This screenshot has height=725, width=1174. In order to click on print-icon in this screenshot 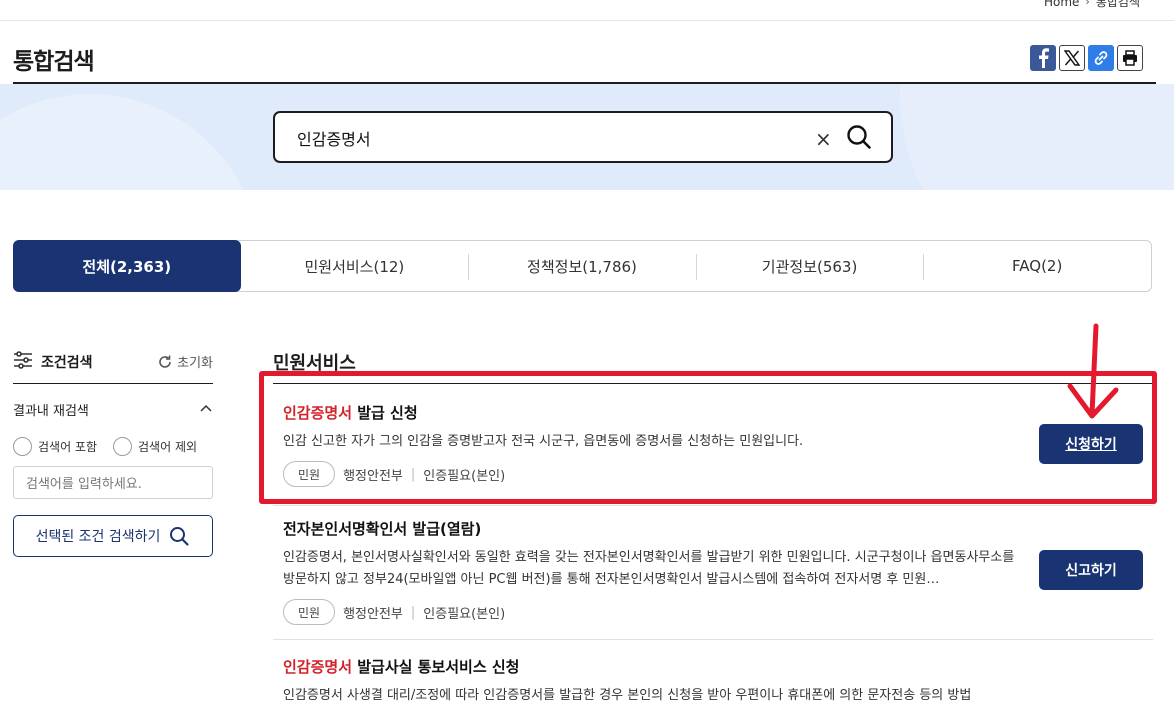, I will do `click(1130, 58)`.